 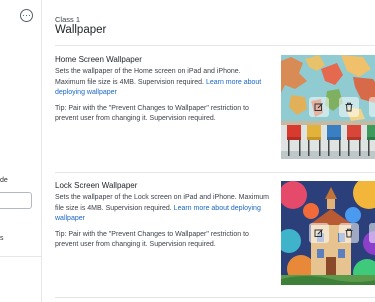 What do you see at coordinates (4, 180) in the screenshot?
I see `sidebar-field-label: de` at bounding box center [4, 180].